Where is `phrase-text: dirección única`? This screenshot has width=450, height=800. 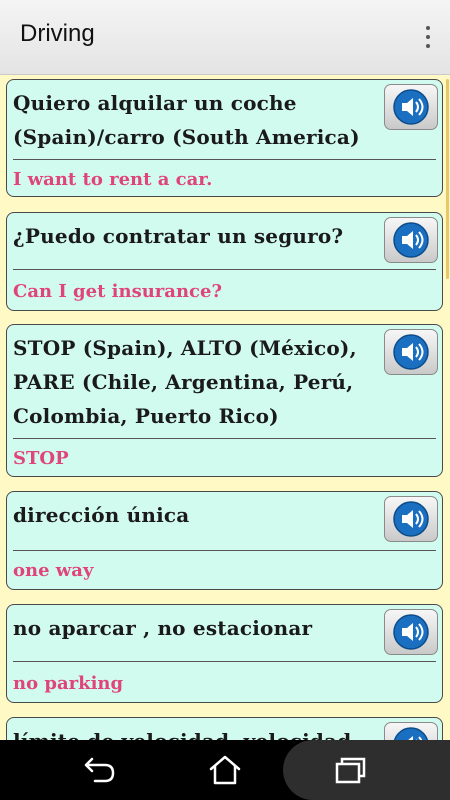 phrase-text: dirección única is located at coordinates (101, 515).